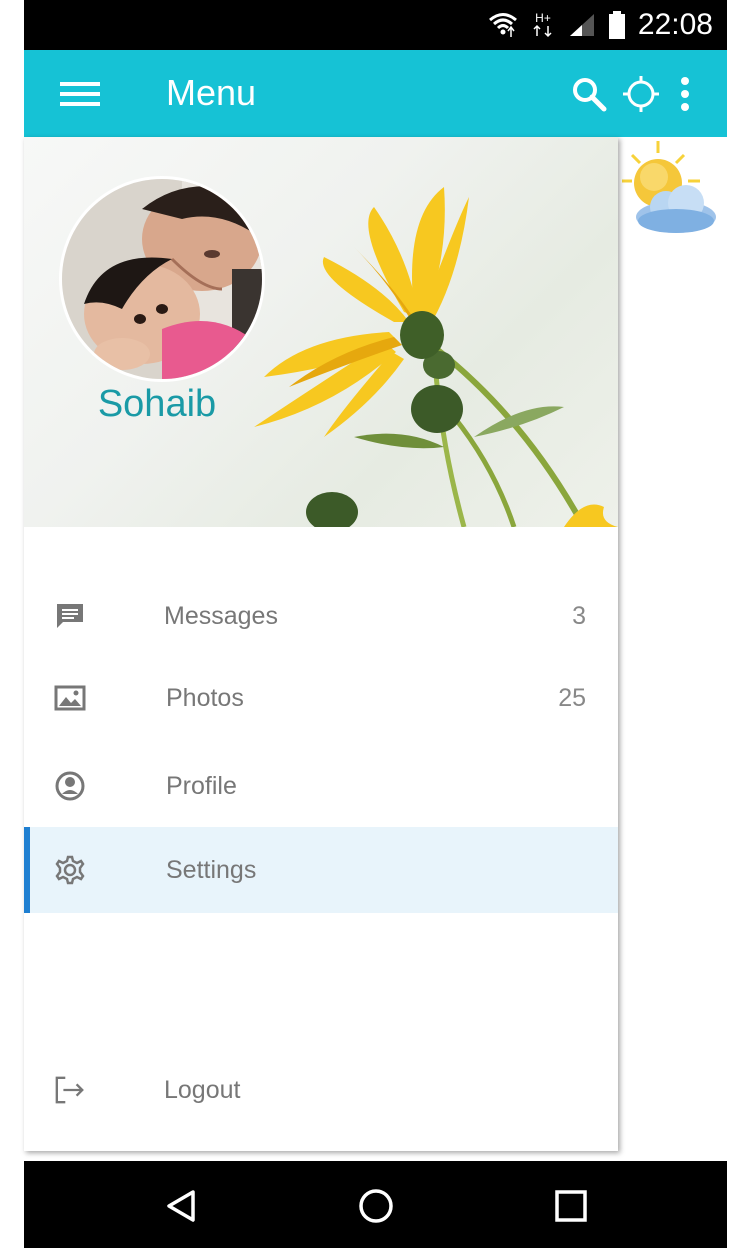  I want to click on weather-icon, so click(670, 189).